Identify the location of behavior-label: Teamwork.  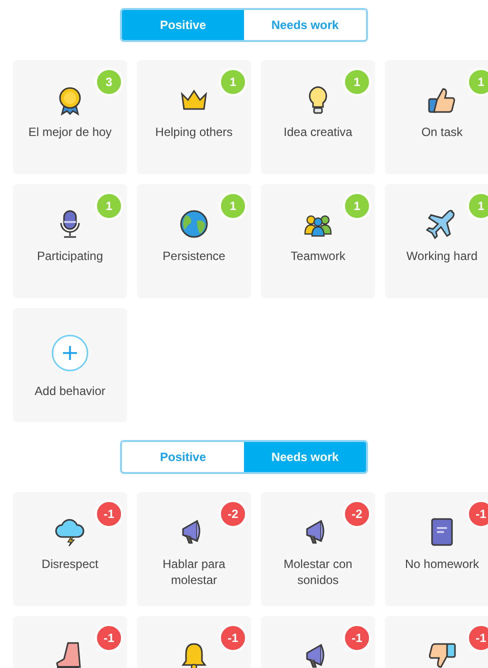
(318, 256).